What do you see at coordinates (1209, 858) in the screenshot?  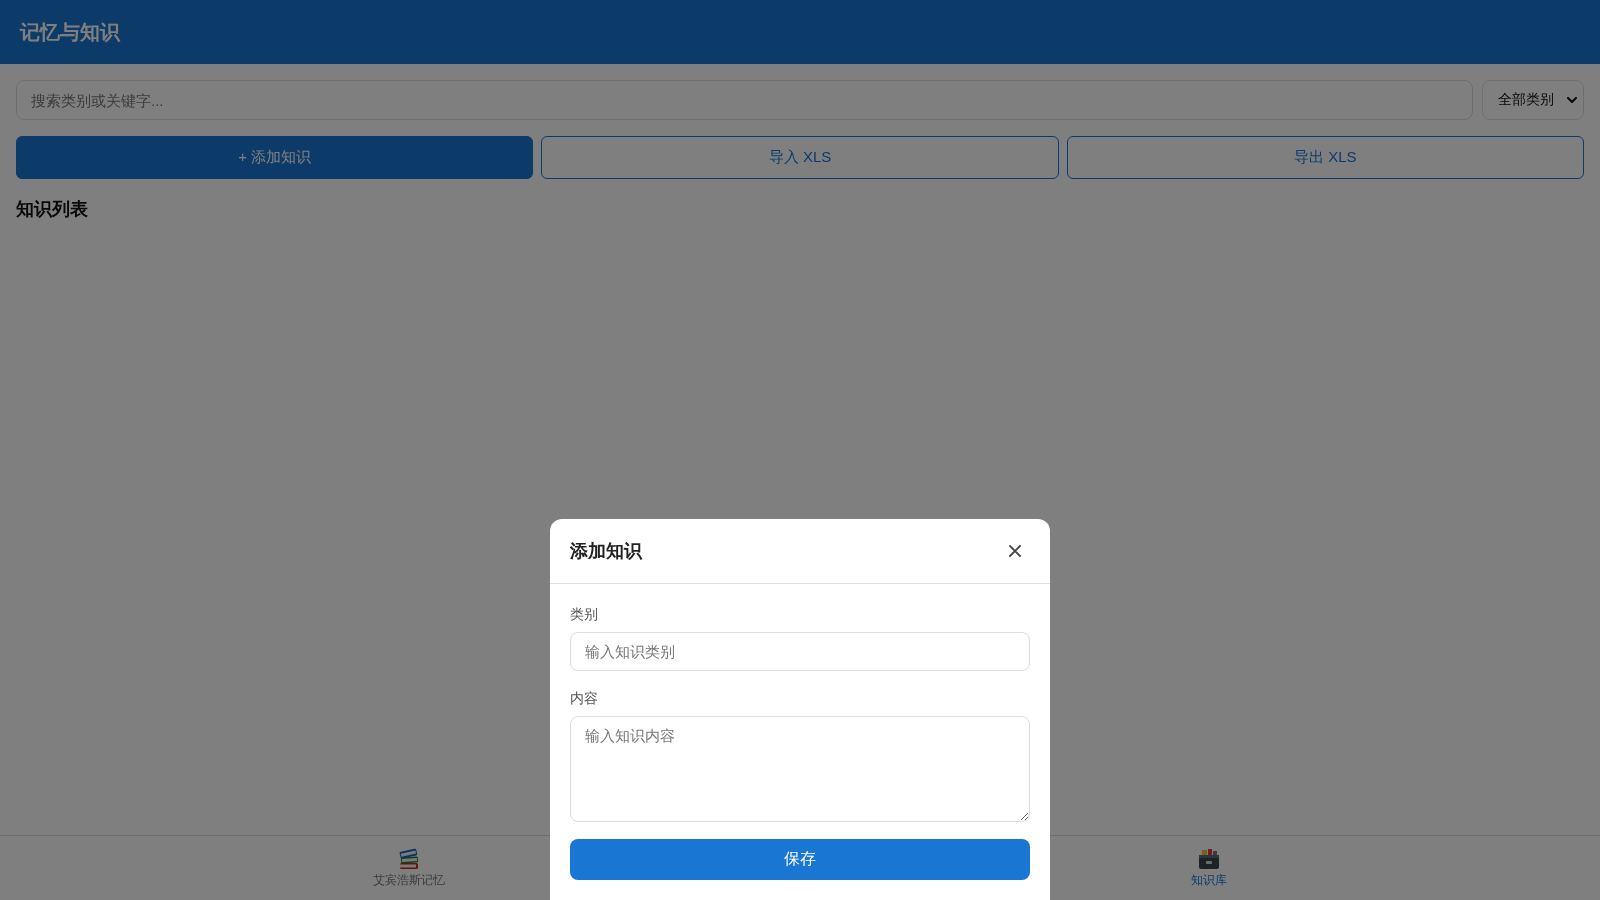 I see `file-box-icon` at bounding box center [1209, 858].